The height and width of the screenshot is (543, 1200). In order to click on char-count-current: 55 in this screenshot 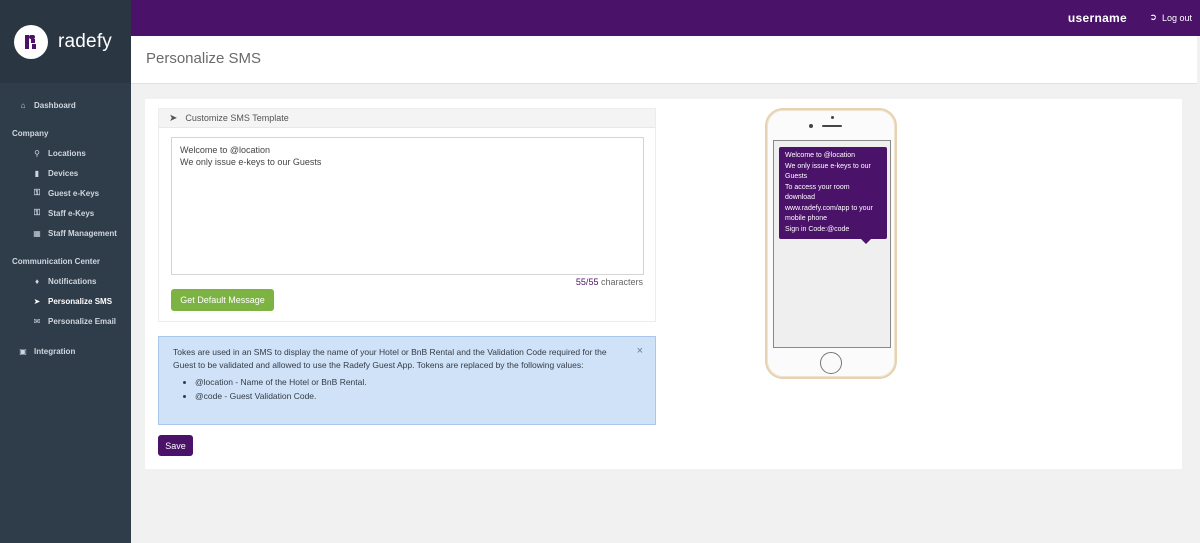, I will do `click(580, 282)`.